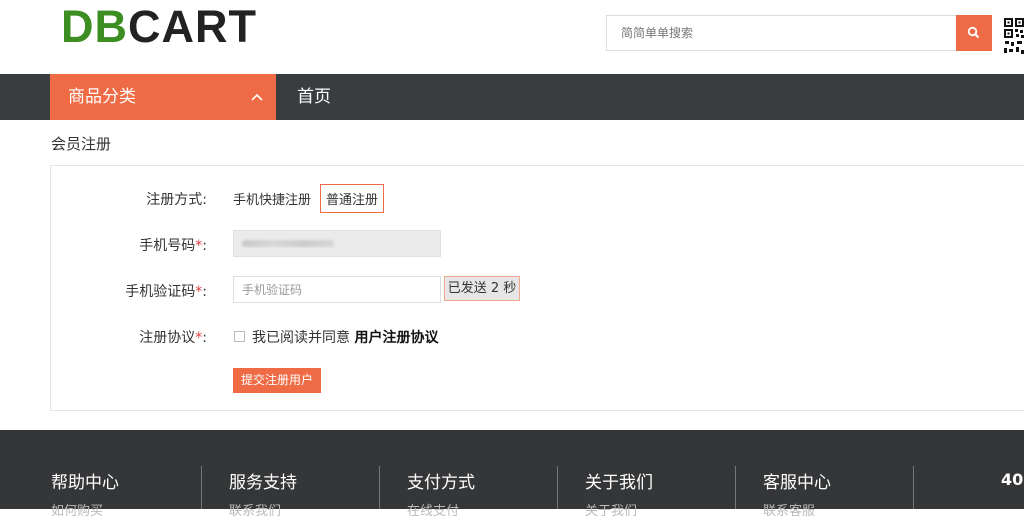 The width and height of the screenshot is (1024, 519). What do you see at coordinates (611, 509) in the screenshot?
I see `footer-link: 关于我们` at bounding box center [611, 509].